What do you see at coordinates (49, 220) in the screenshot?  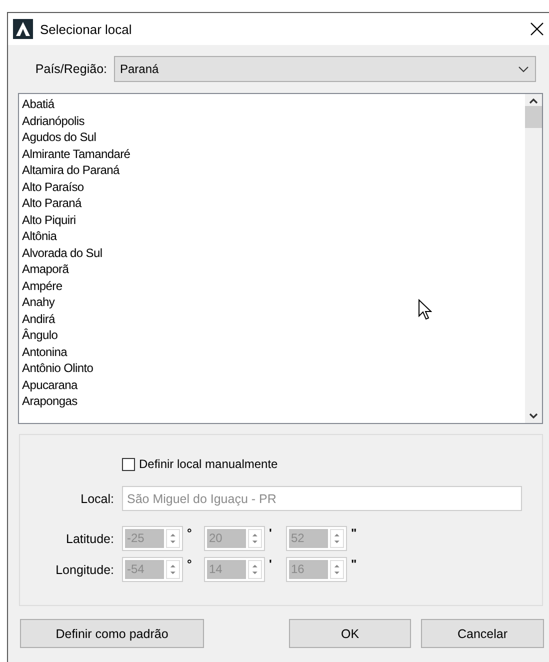 I see `list-item: Alto Piquiri` at bounding box center [49, 220].